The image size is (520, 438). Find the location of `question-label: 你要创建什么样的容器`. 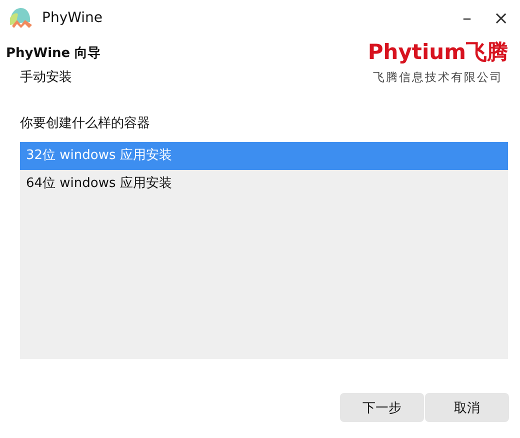

question-label: 你要创建什么样的容器 is located at coordinates (85, 123).